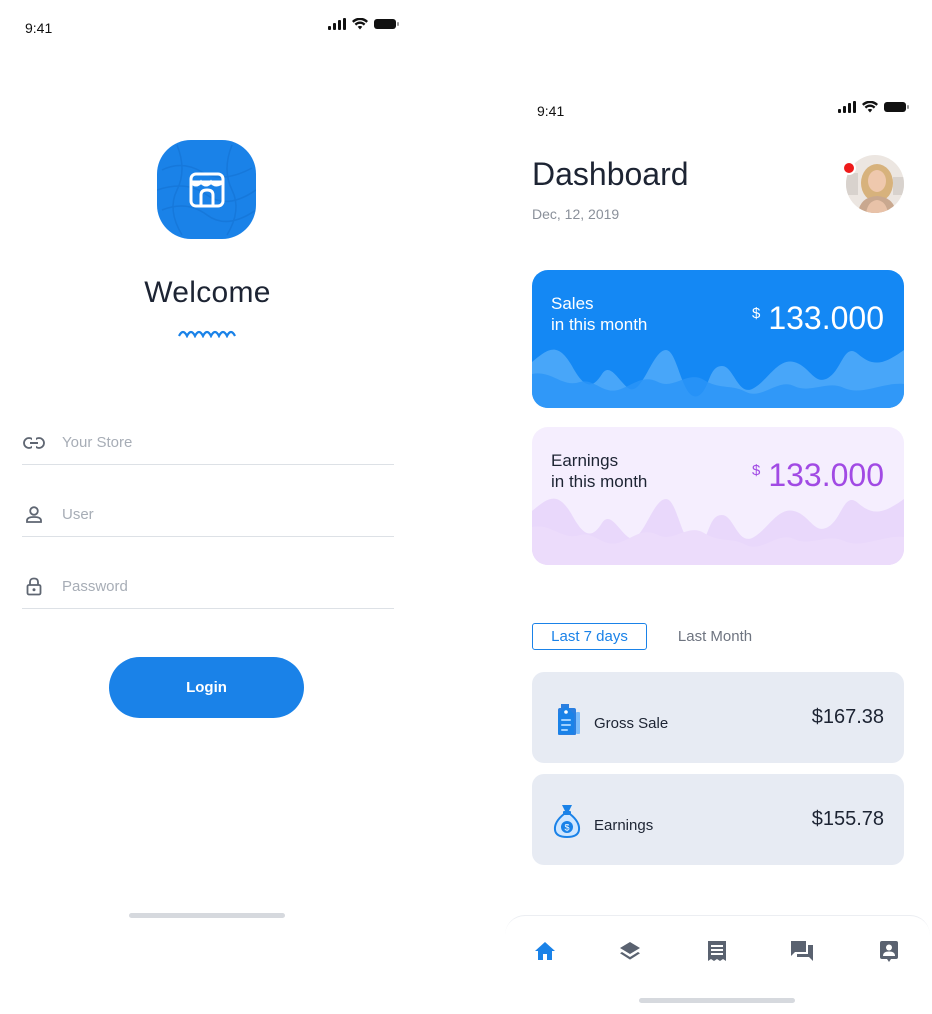  What do you see at coordinates (207, 334) in the screenshot?
I see `squiggle-decoration` at bounding box center [207, 334].